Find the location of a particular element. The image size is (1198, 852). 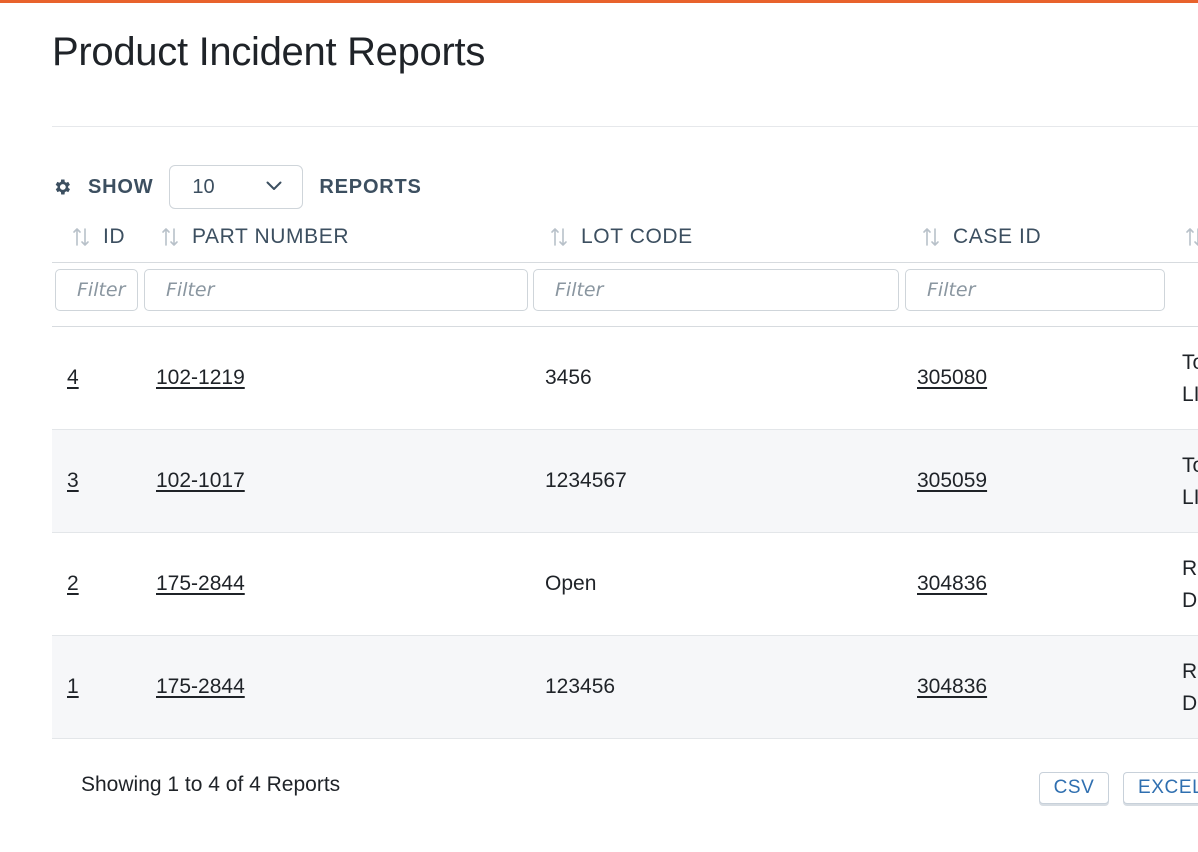

column-header-label: PART NUMBER is located at coordinates (271, 236).